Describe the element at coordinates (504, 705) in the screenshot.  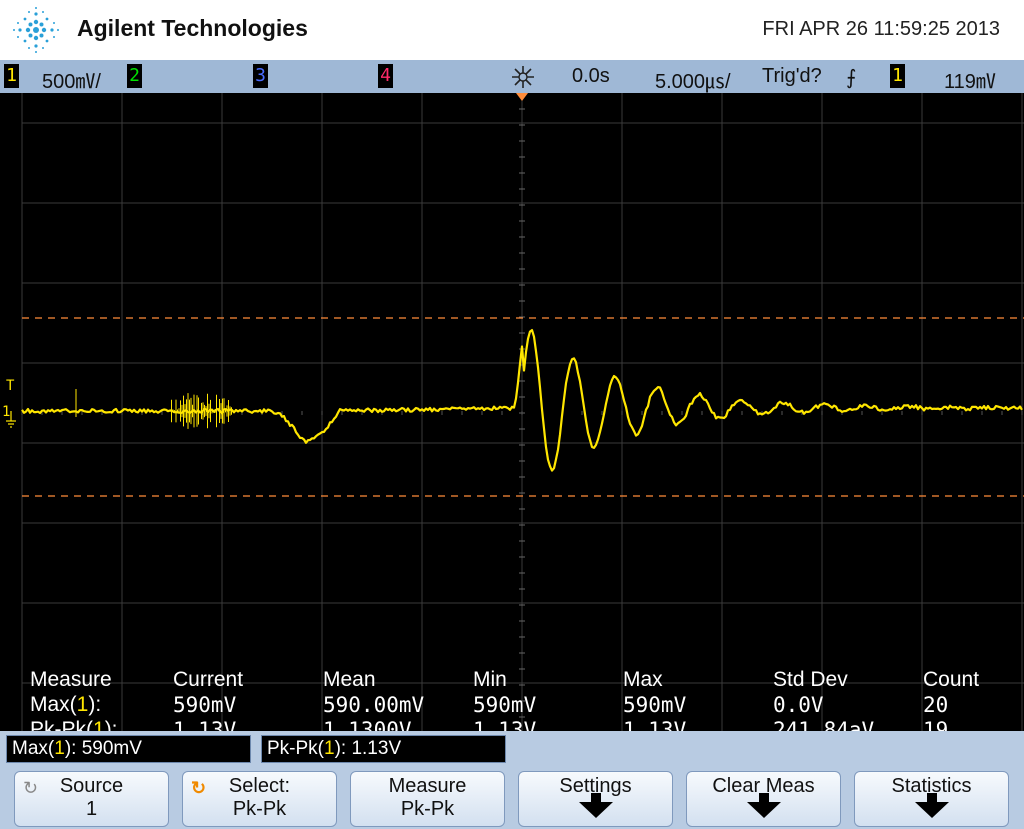
I see `row-max-min: 590mV` at that location.